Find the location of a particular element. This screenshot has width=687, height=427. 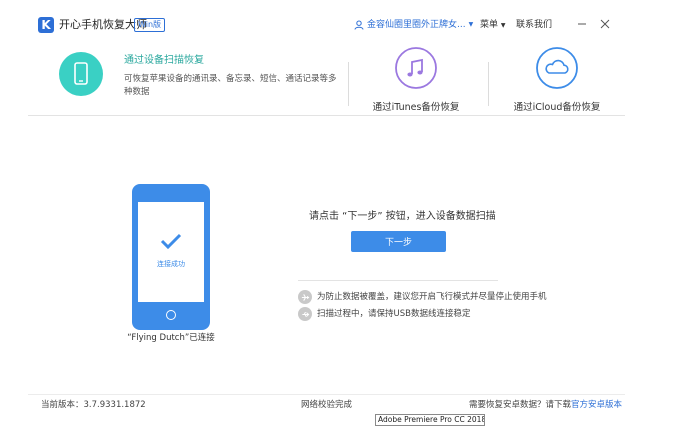

android-download-prompt: 需要恢复安卓数据？请下载官方安卓版本 is located at coordinates (545, 405).